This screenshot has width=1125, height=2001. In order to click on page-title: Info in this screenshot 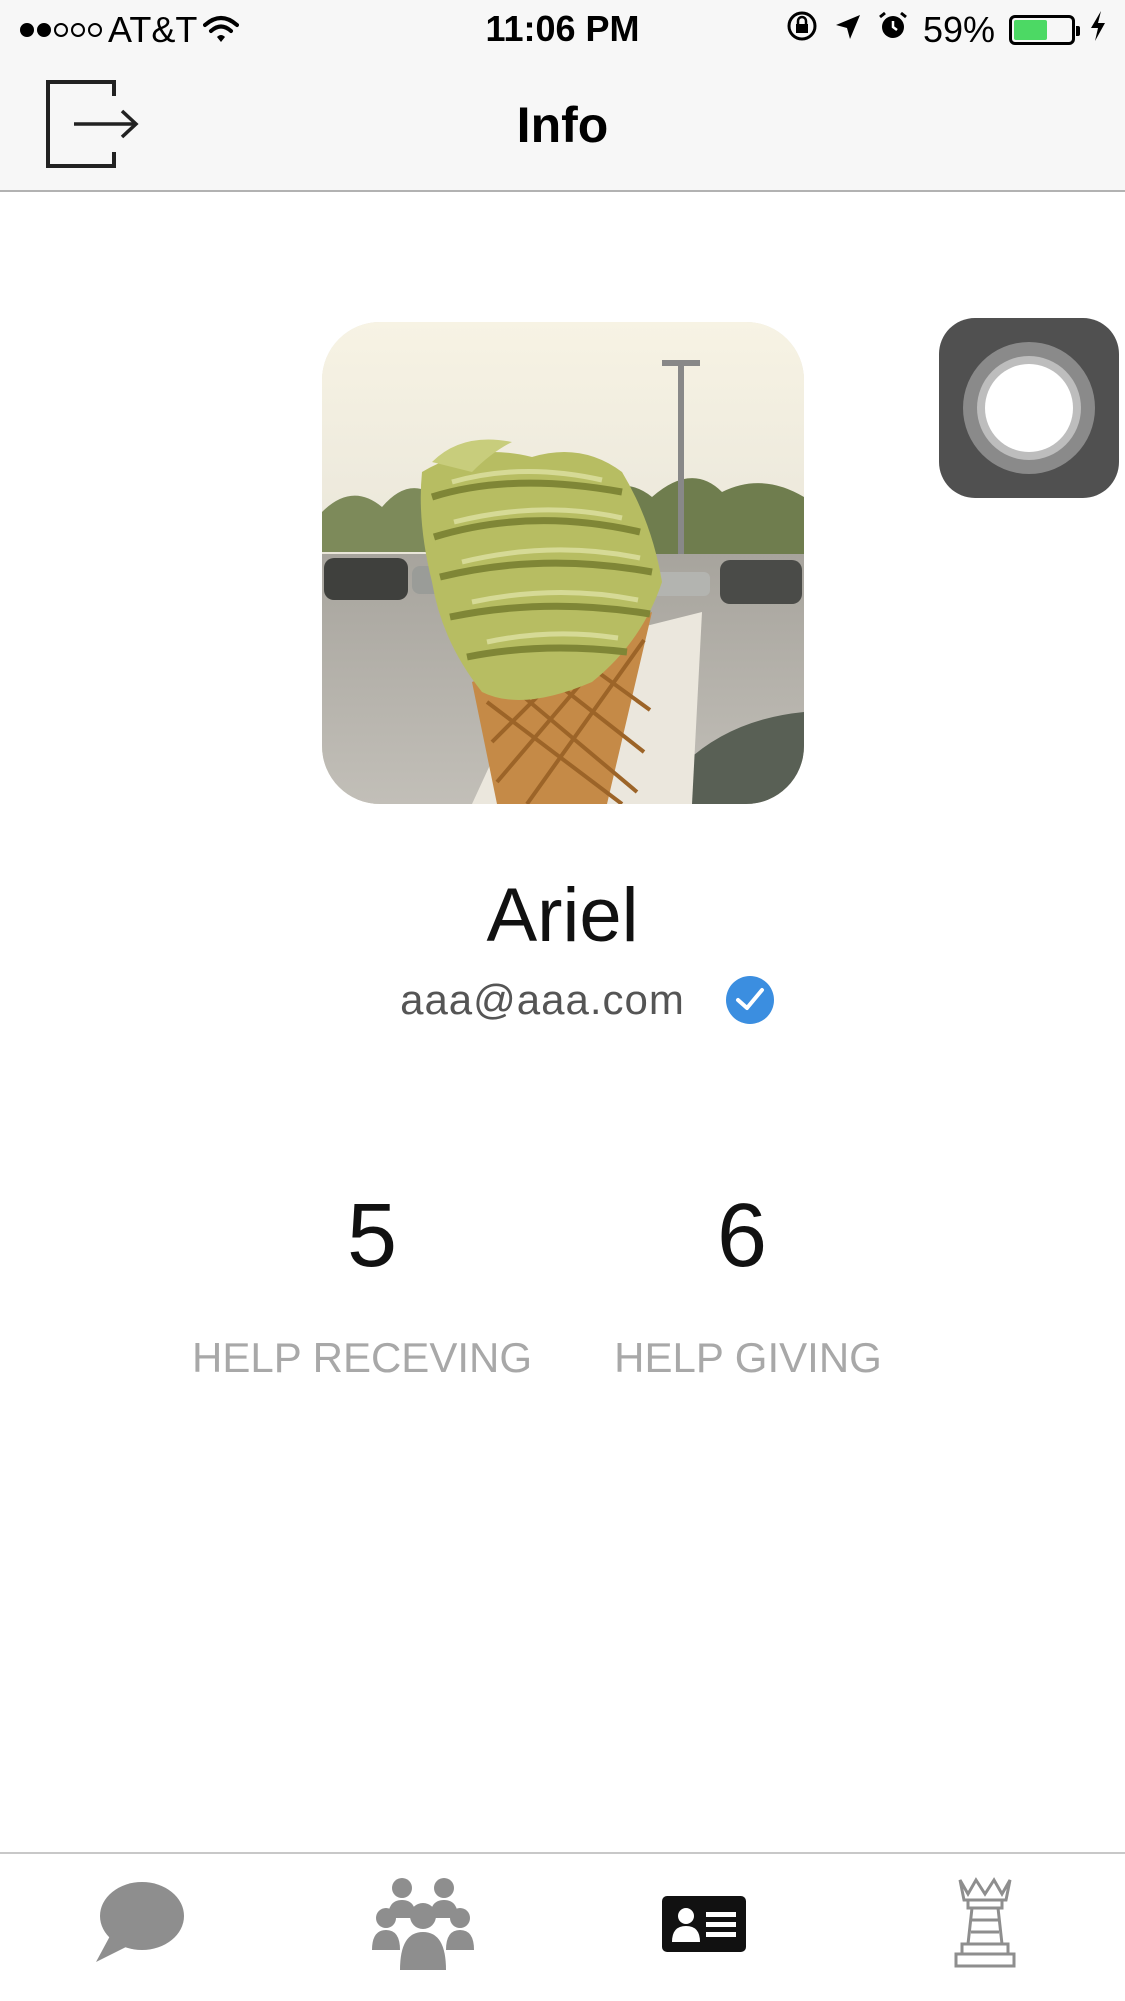, I will do `click(562, 125)`.